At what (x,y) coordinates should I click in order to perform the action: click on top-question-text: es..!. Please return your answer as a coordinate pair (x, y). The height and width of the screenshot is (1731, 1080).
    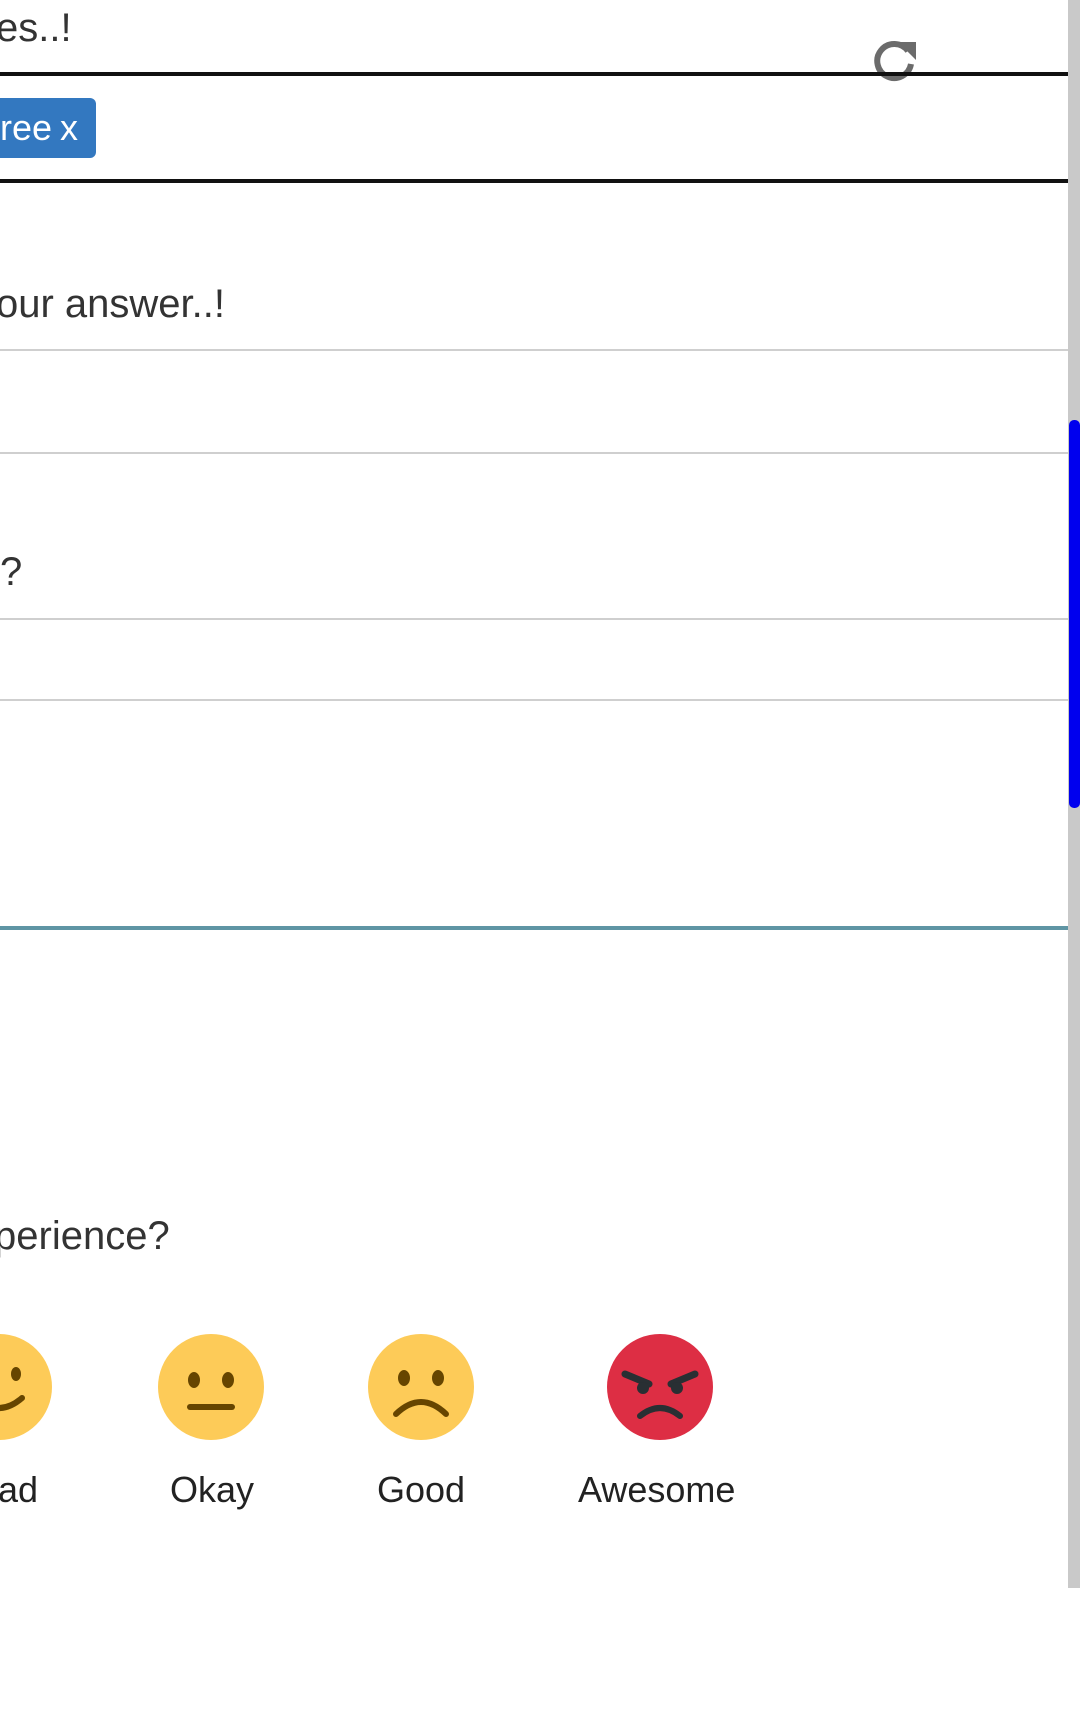
    Looking at the image, I should click on (36, 28).